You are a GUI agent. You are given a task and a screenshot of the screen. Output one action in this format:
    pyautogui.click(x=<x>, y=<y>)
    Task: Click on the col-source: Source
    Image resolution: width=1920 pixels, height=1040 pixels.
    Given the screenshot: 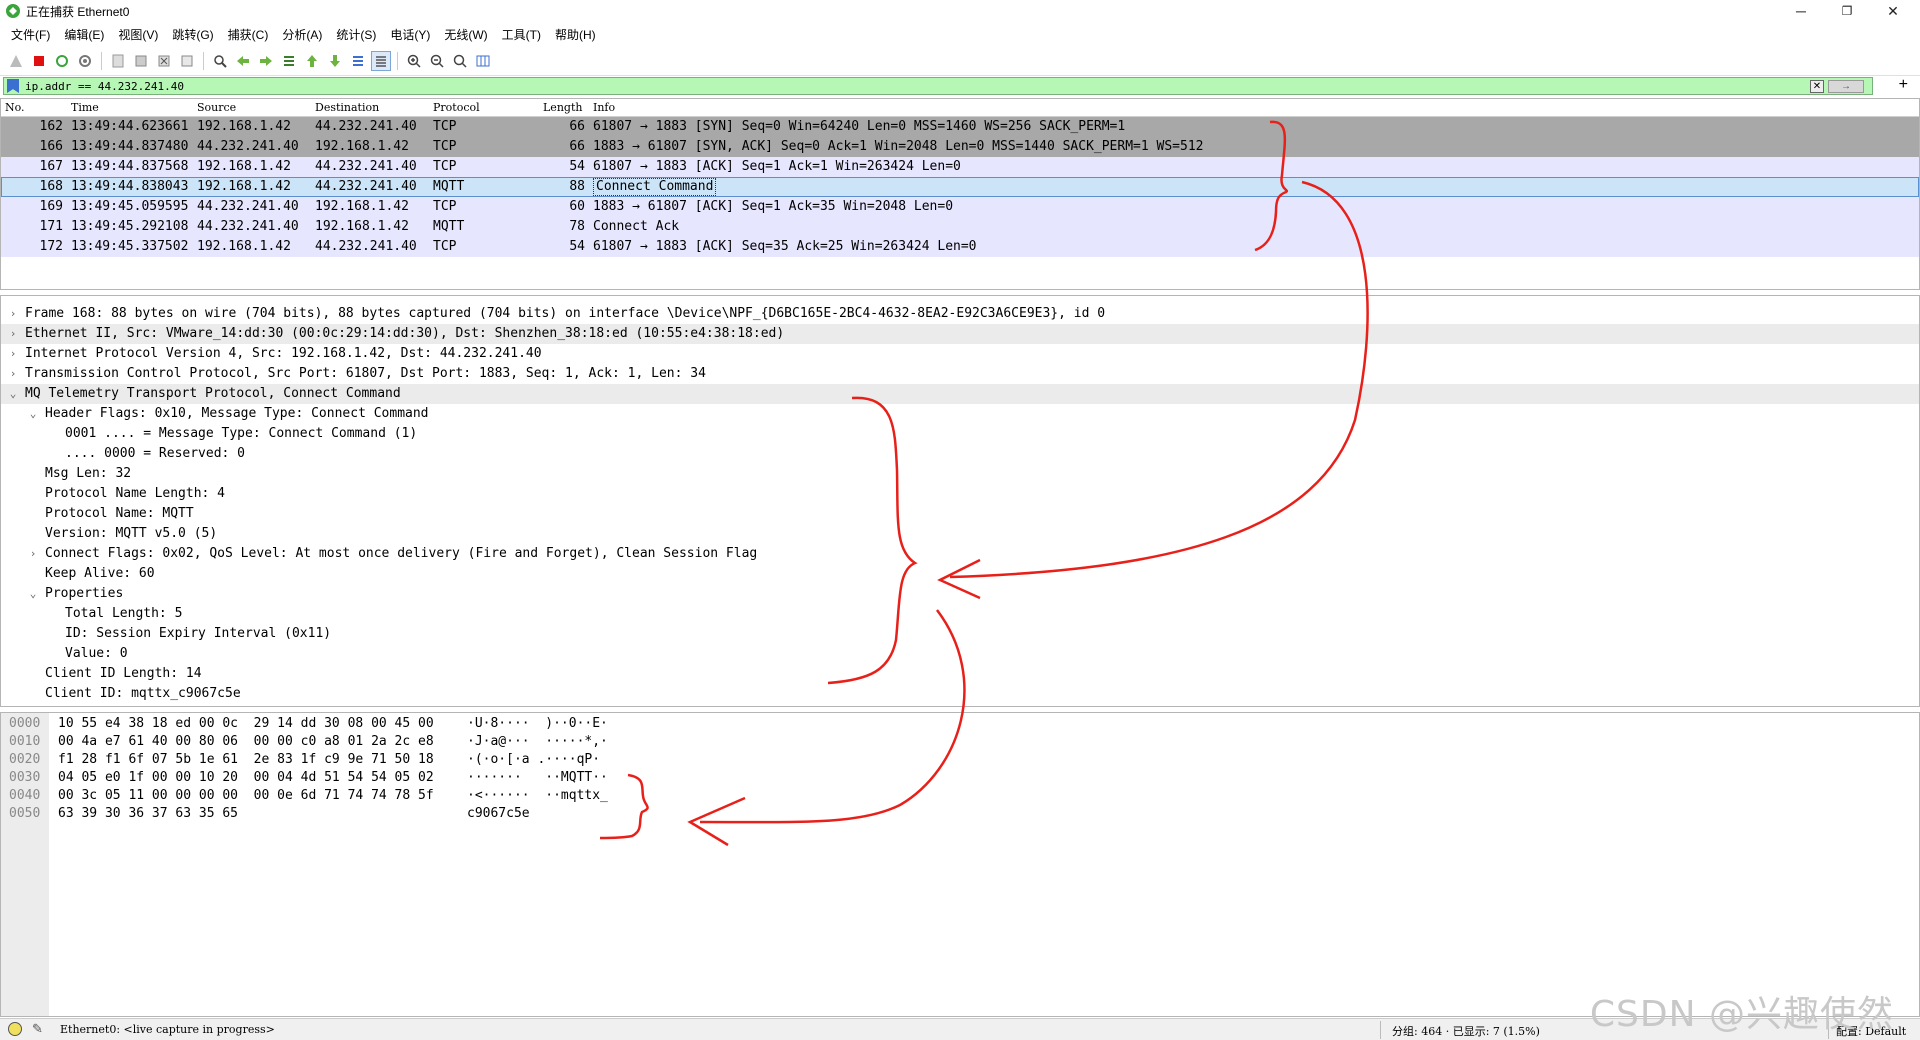 What is the action you would take?
    pyautogui.click(x=216, y=107)
    